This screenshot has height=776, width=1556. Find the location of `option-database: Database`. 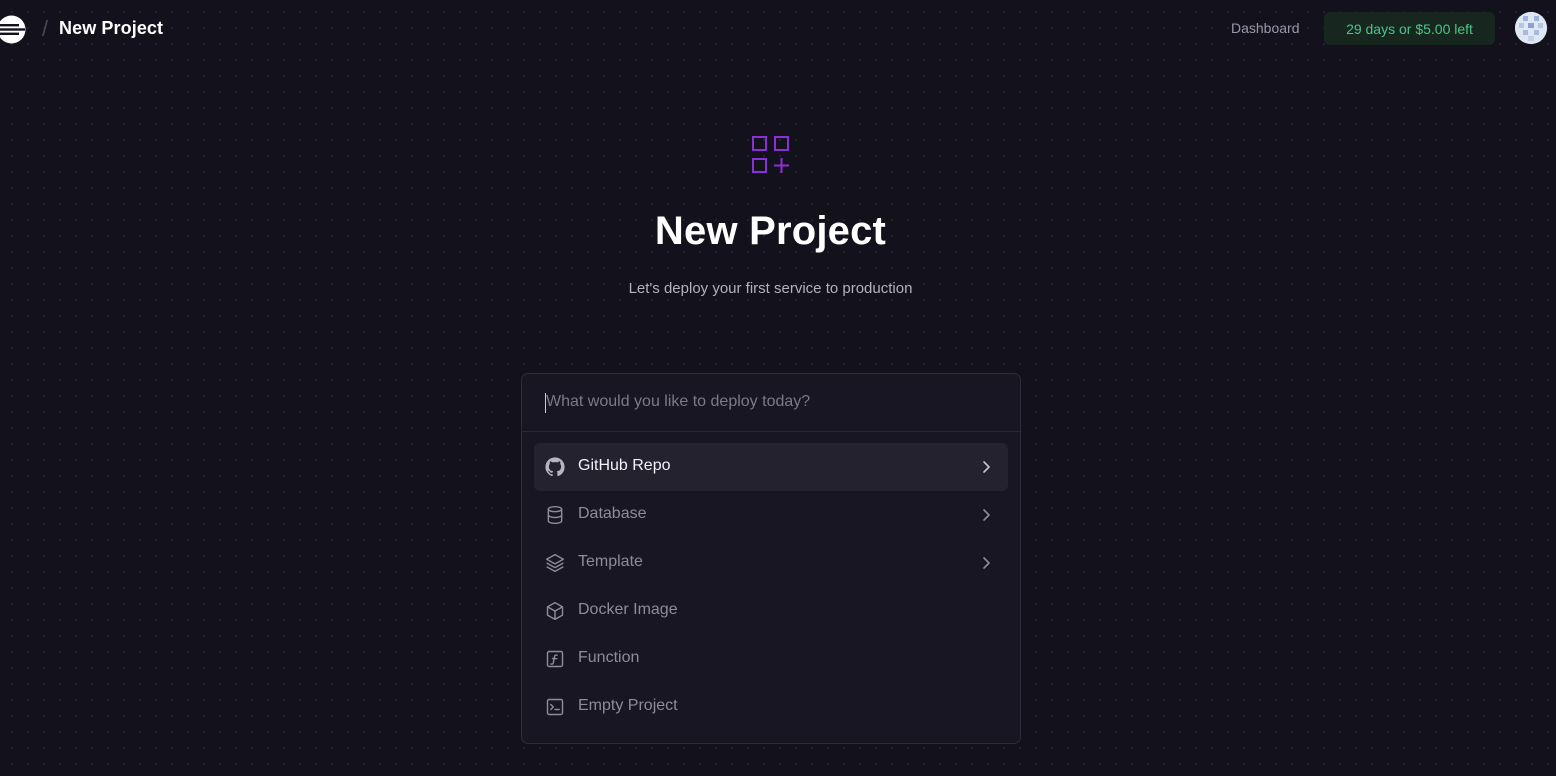

option-database: Database is located at coordinates (771, 515).